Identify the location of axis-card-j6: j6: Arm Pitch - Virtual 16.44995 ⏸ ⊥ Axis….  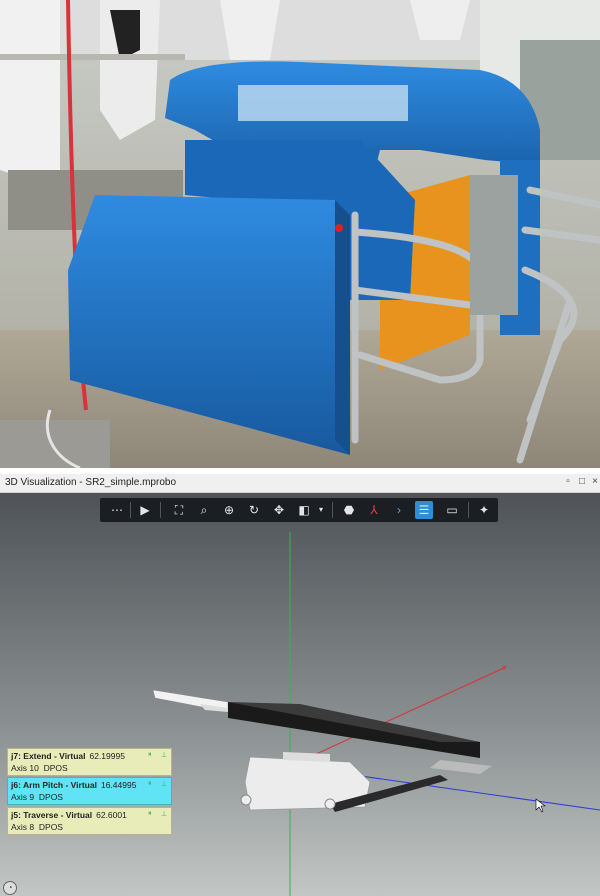
(89, 791).